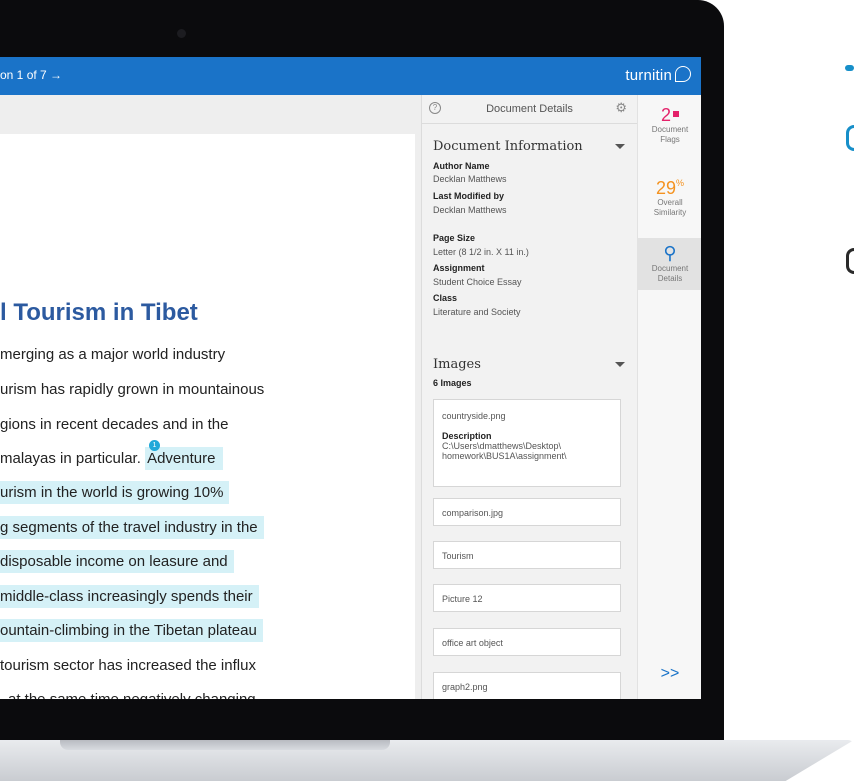 The image size is (854, 781). Describe the element at coordinates (445, 298) in the screenshot. I see `field-label: Class` at that location.